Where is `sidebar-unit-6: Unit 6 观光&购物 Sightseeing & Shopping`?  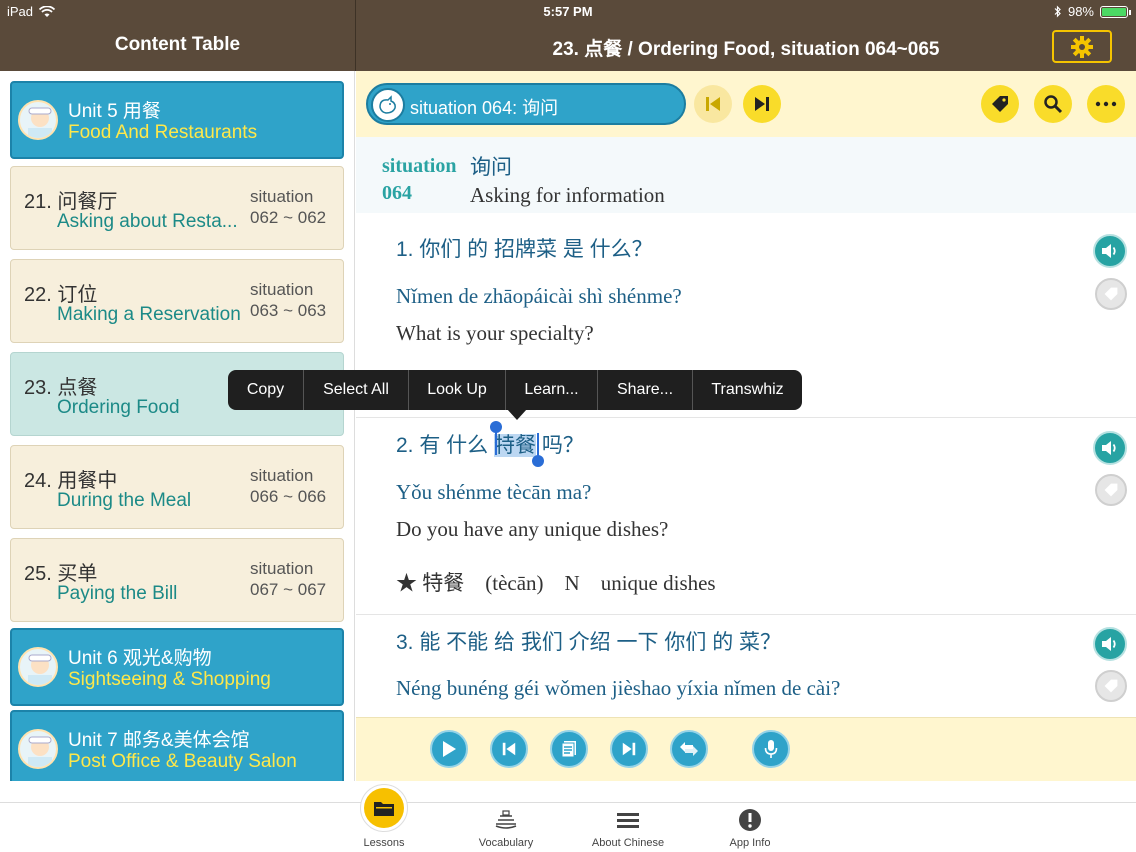 sidebar-unit-6: Unit 6 观光&购物 Sightseeing & Shopping is located at coordinates (177, 667).